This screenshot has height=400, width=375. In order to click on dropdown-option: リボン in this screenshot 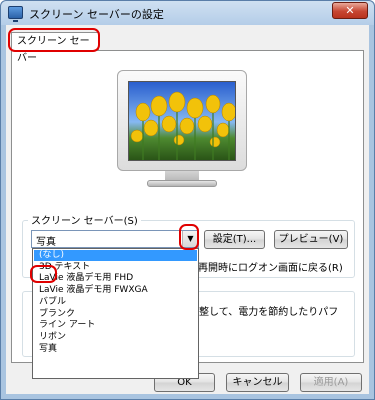, I will do `click(115, 337)`.